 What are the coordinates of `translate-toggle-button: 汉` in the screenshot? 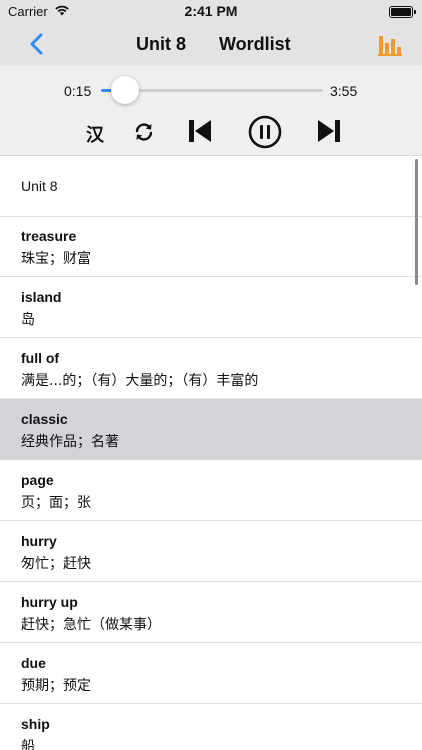 It's located at (95, 136).